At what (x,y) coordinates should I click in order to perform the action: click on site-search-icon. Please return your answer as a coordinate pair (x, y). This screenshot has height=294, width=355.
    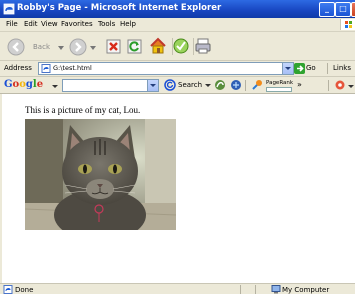
    Looking at the image, I should click on (220, 85).